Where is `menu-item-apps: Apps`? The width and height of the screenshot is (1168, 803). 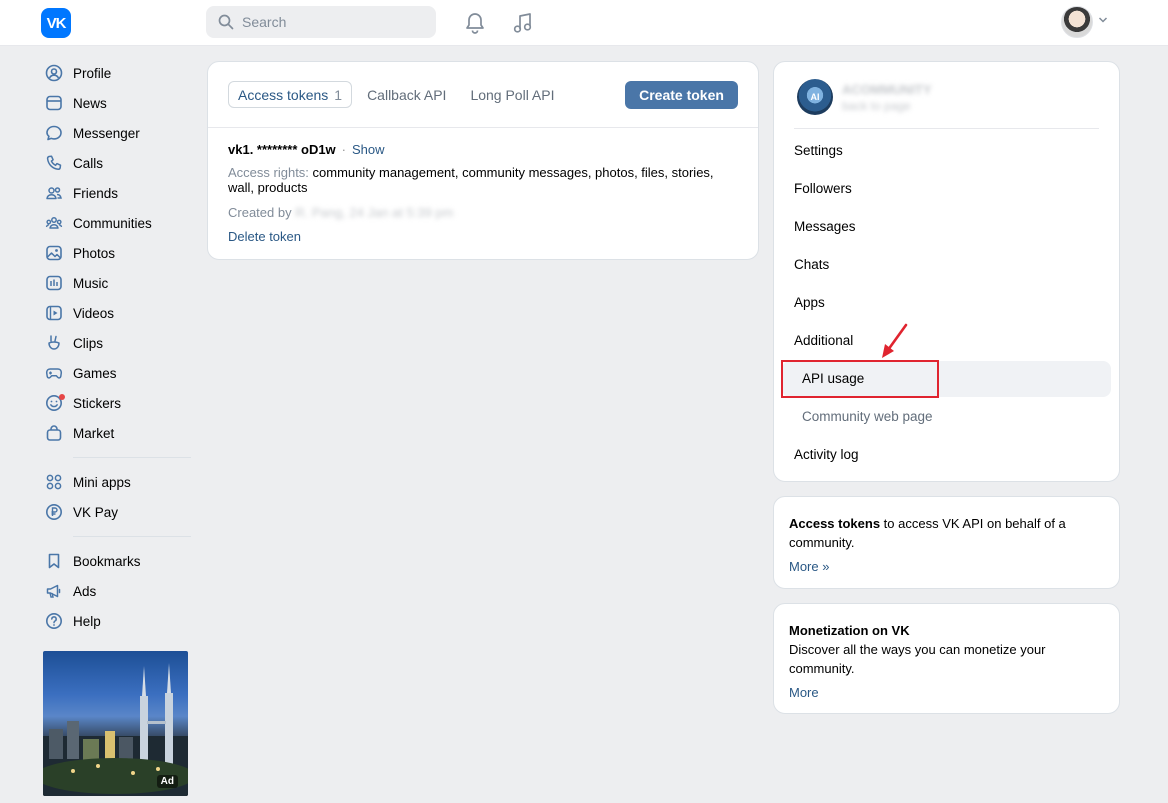 menu-item-apps: Apps is located at coordinates (809, 303).